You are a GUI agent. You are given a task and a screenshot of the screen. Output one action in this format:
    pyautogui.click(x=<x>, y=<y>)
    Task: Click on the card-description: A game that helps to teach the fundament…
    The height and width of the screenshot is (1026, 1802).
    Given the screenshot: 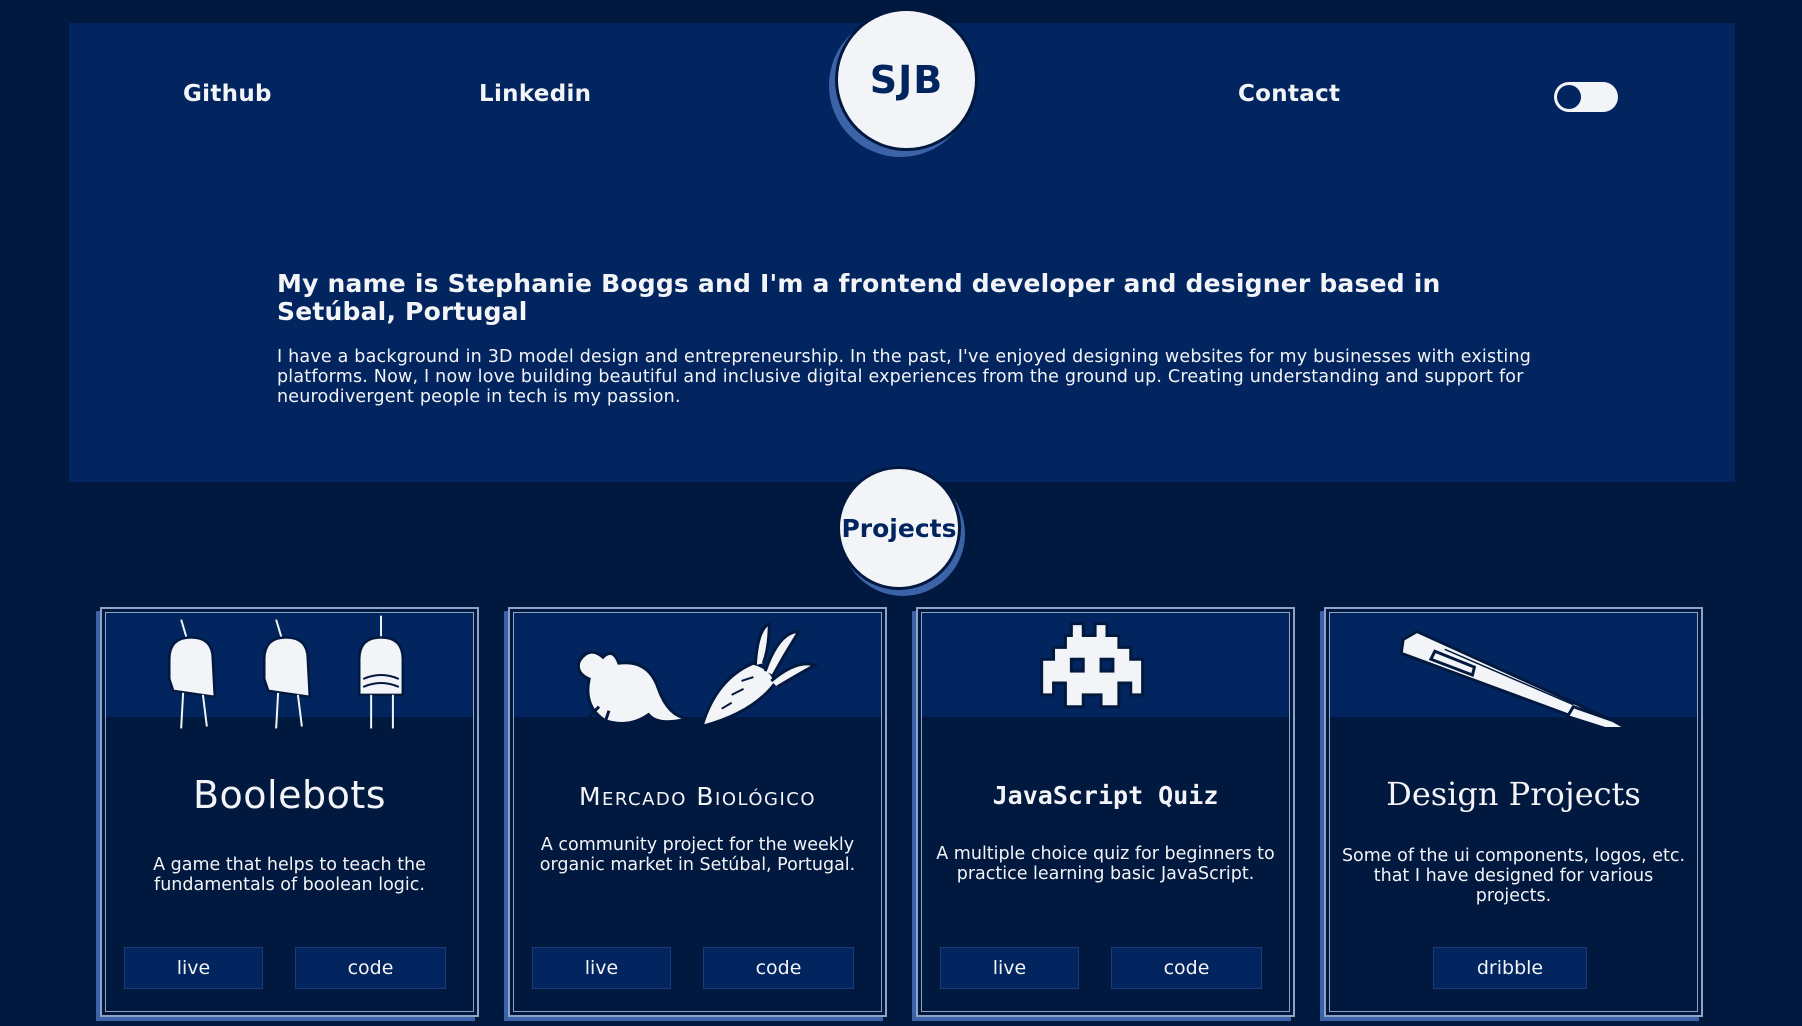 What is the action you would take?
    pyautogui.click(x=289, y=875)
    